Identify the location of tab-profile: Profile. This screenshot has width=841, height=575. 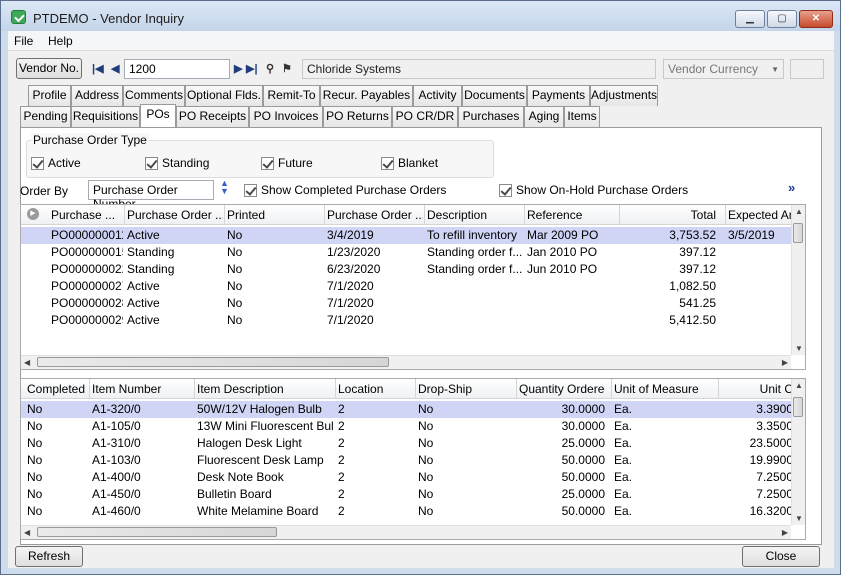
(49, 95).